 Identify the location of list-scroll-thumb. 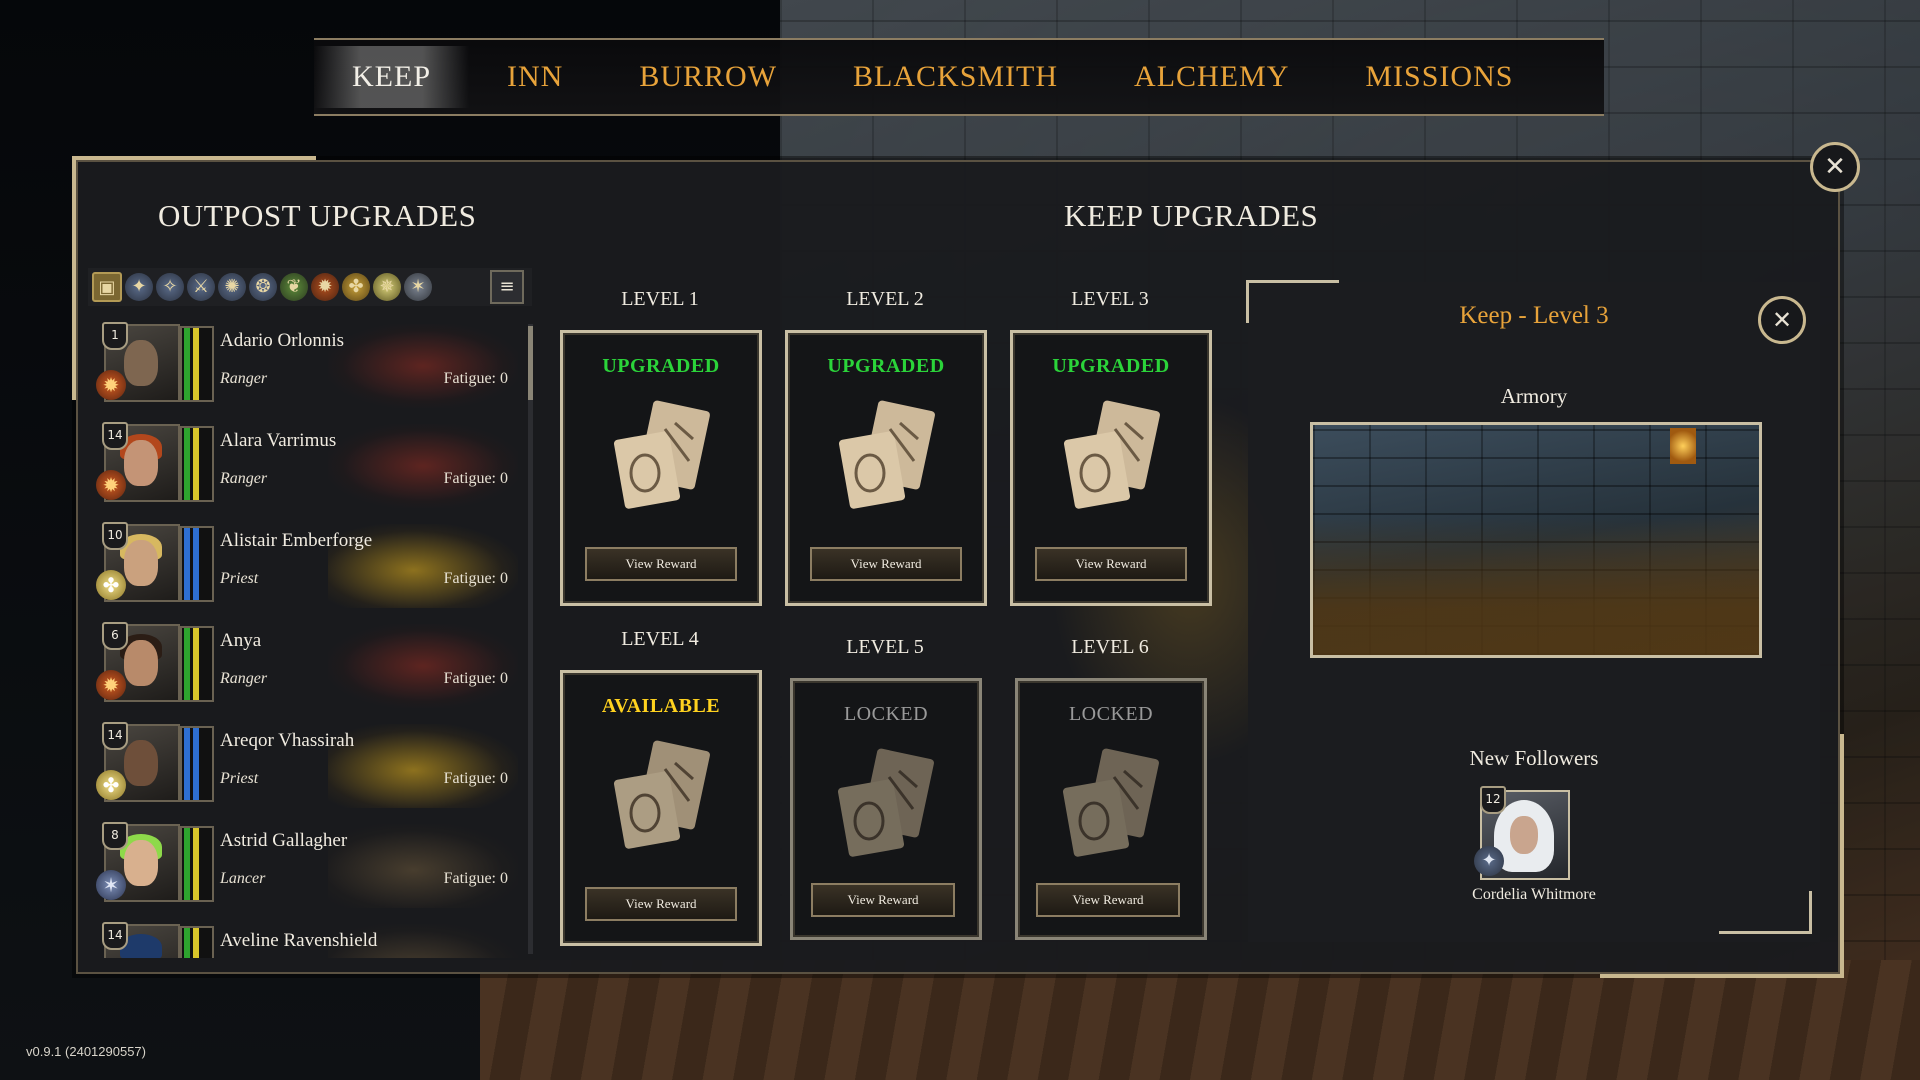
(530, 363).